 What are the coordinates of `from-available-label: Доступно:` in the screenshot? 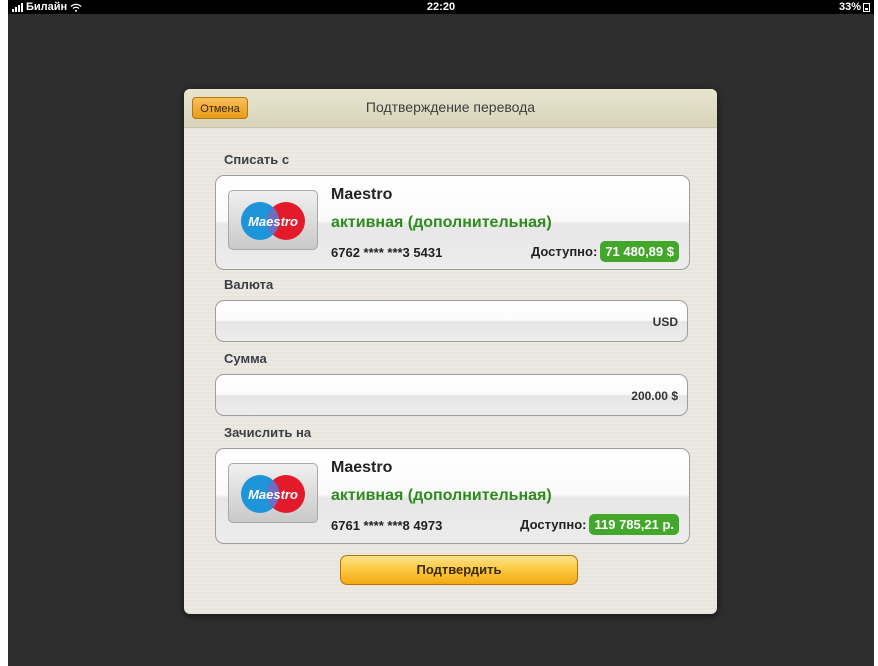 It's located at (564, 251).